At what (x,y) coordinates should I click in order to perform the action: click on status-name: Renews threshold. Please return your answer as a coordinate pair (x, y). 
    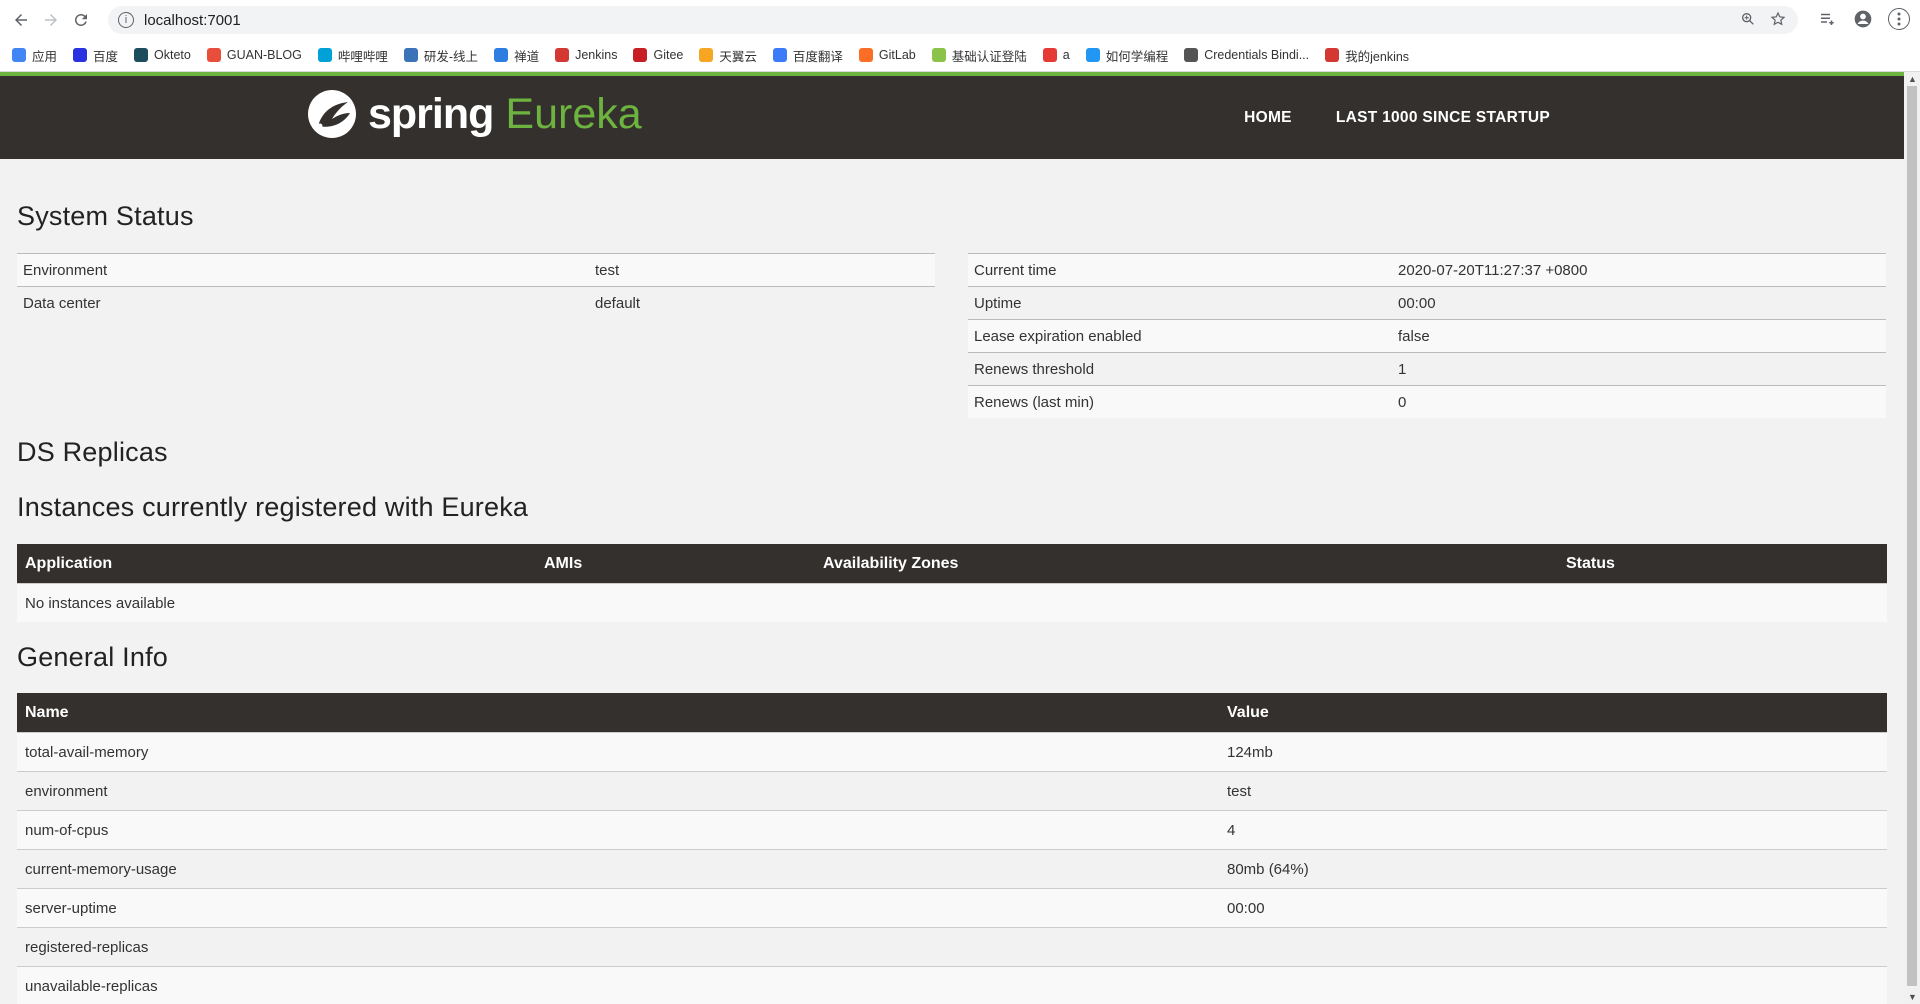
    Looking at the image, I should click on (1180, 369).